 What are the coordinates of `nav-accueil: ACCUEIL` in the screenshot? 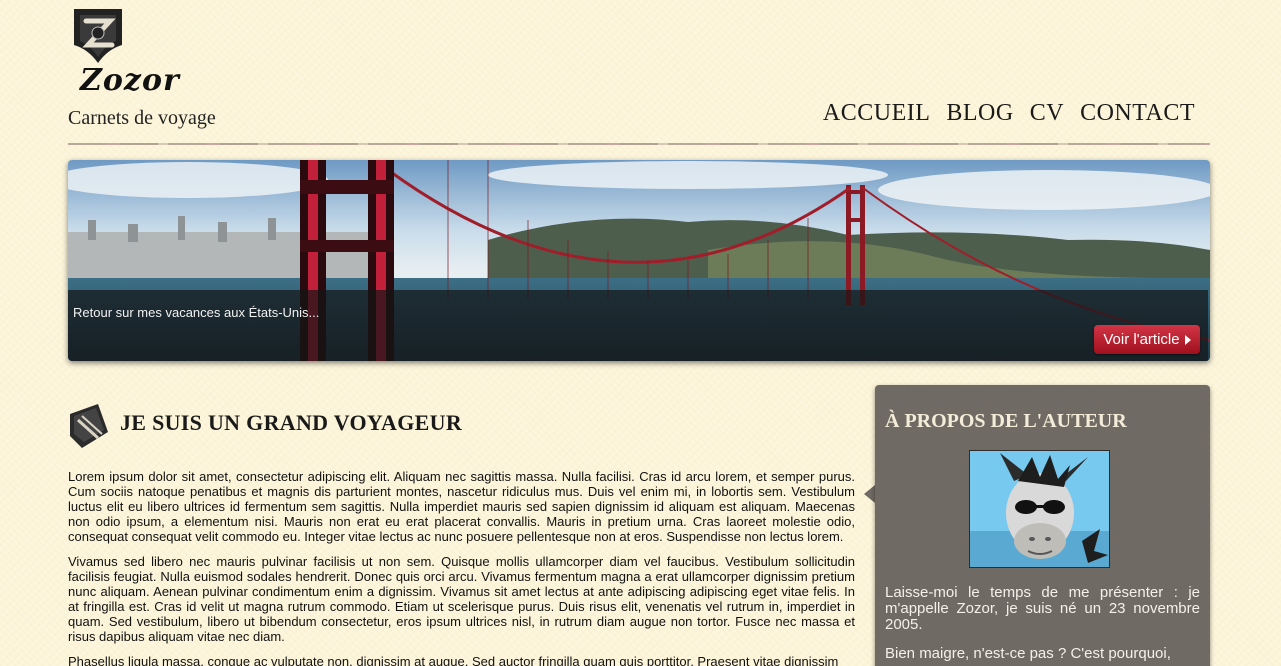 It's located at (877, 113).